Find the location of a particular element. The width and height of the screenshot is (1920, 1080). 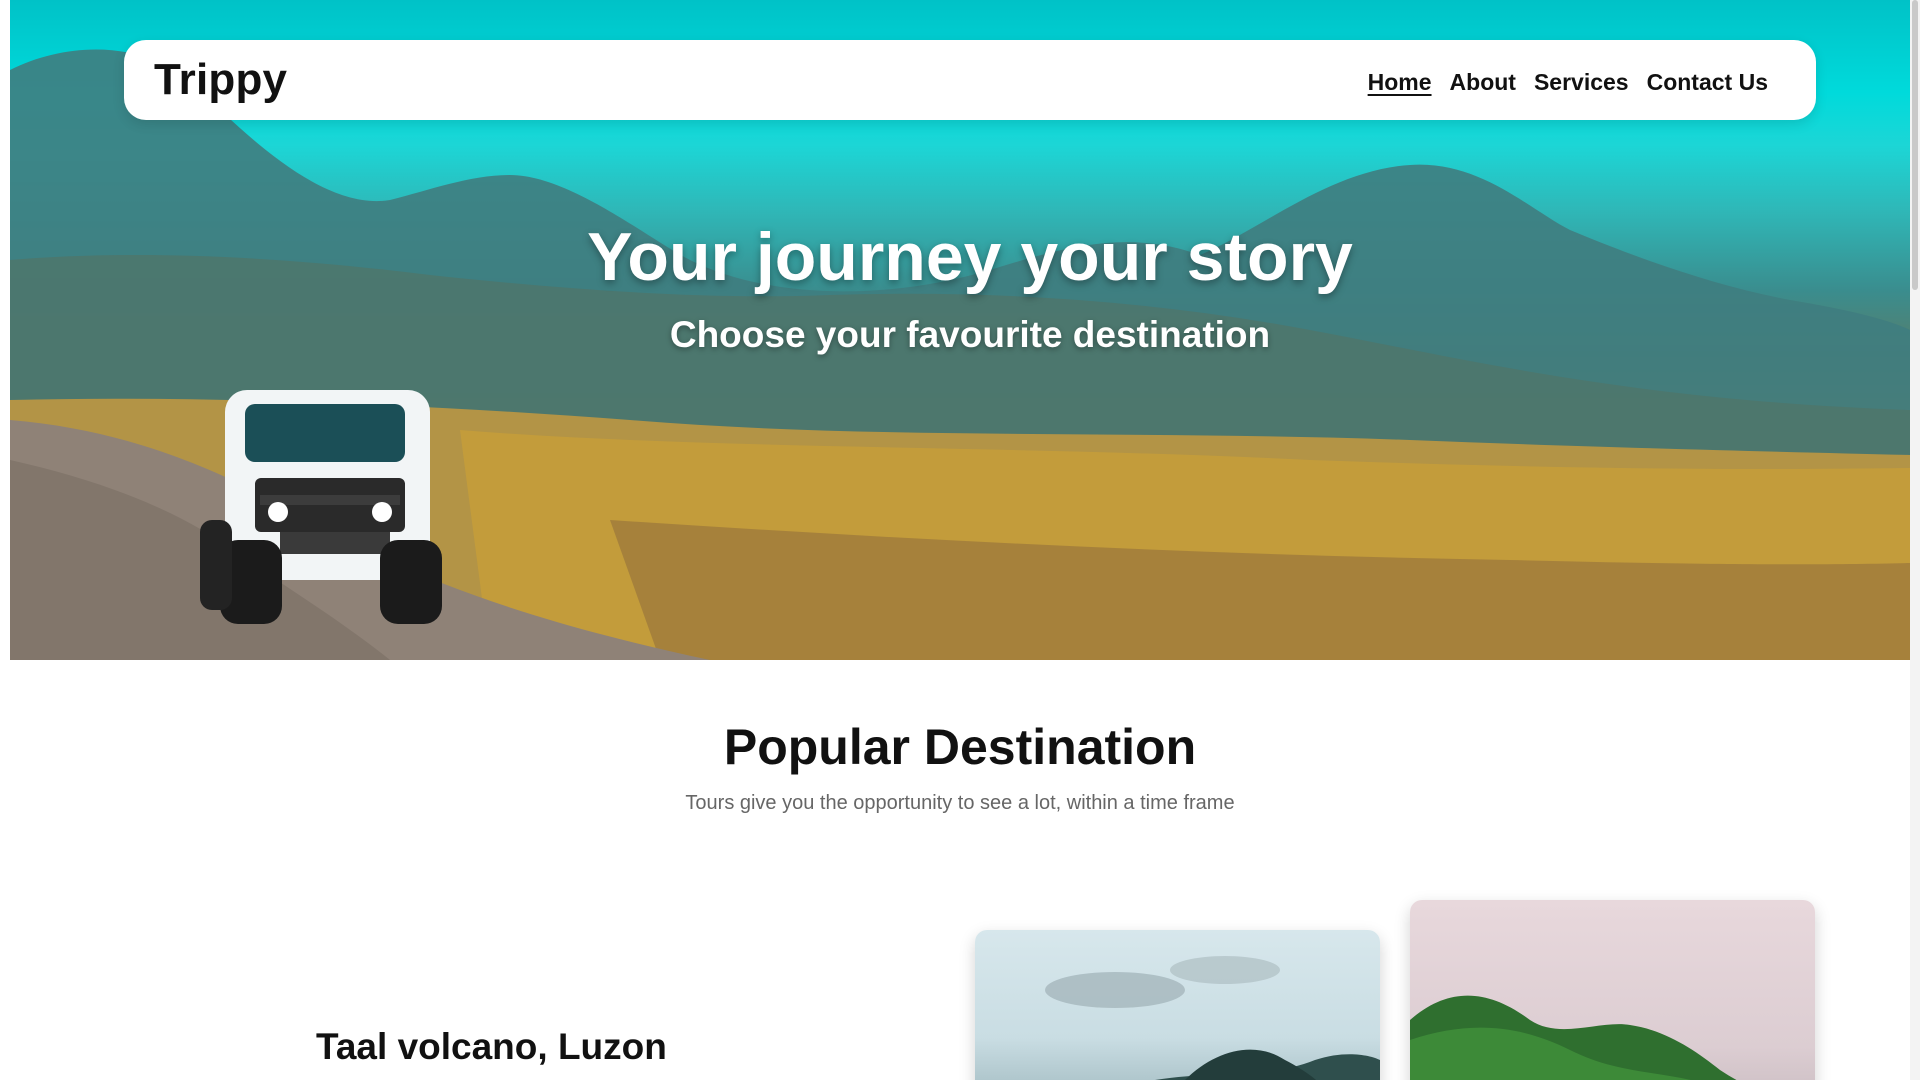

hero-title: Your journey your story is located at coordinates (970, 257).